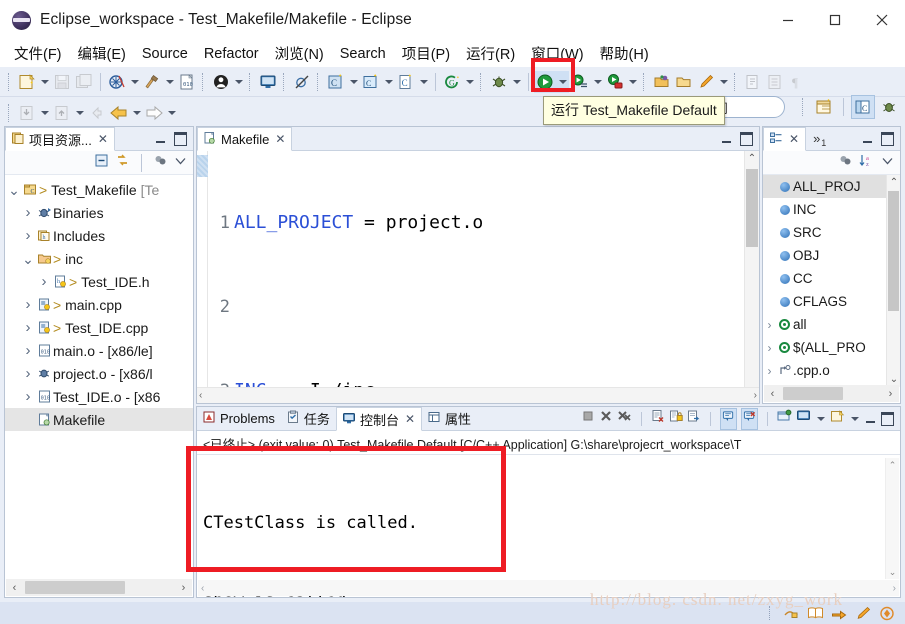 The image size is (905, 624). Describe the element at coordinates (824, 255) in the screenshot. I see `outline-item-obj: OBJ` at that location.